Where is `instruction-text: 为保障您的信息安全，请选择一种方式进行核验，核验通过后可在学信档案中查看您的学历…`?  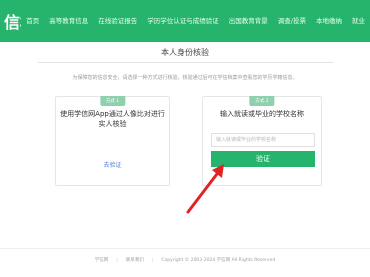 instruction-text: 为保障您的信息安全，请选择一种方式进行核验，核验通过后可在学信档案中查看您的学历… is located at coordinates (185, 78).